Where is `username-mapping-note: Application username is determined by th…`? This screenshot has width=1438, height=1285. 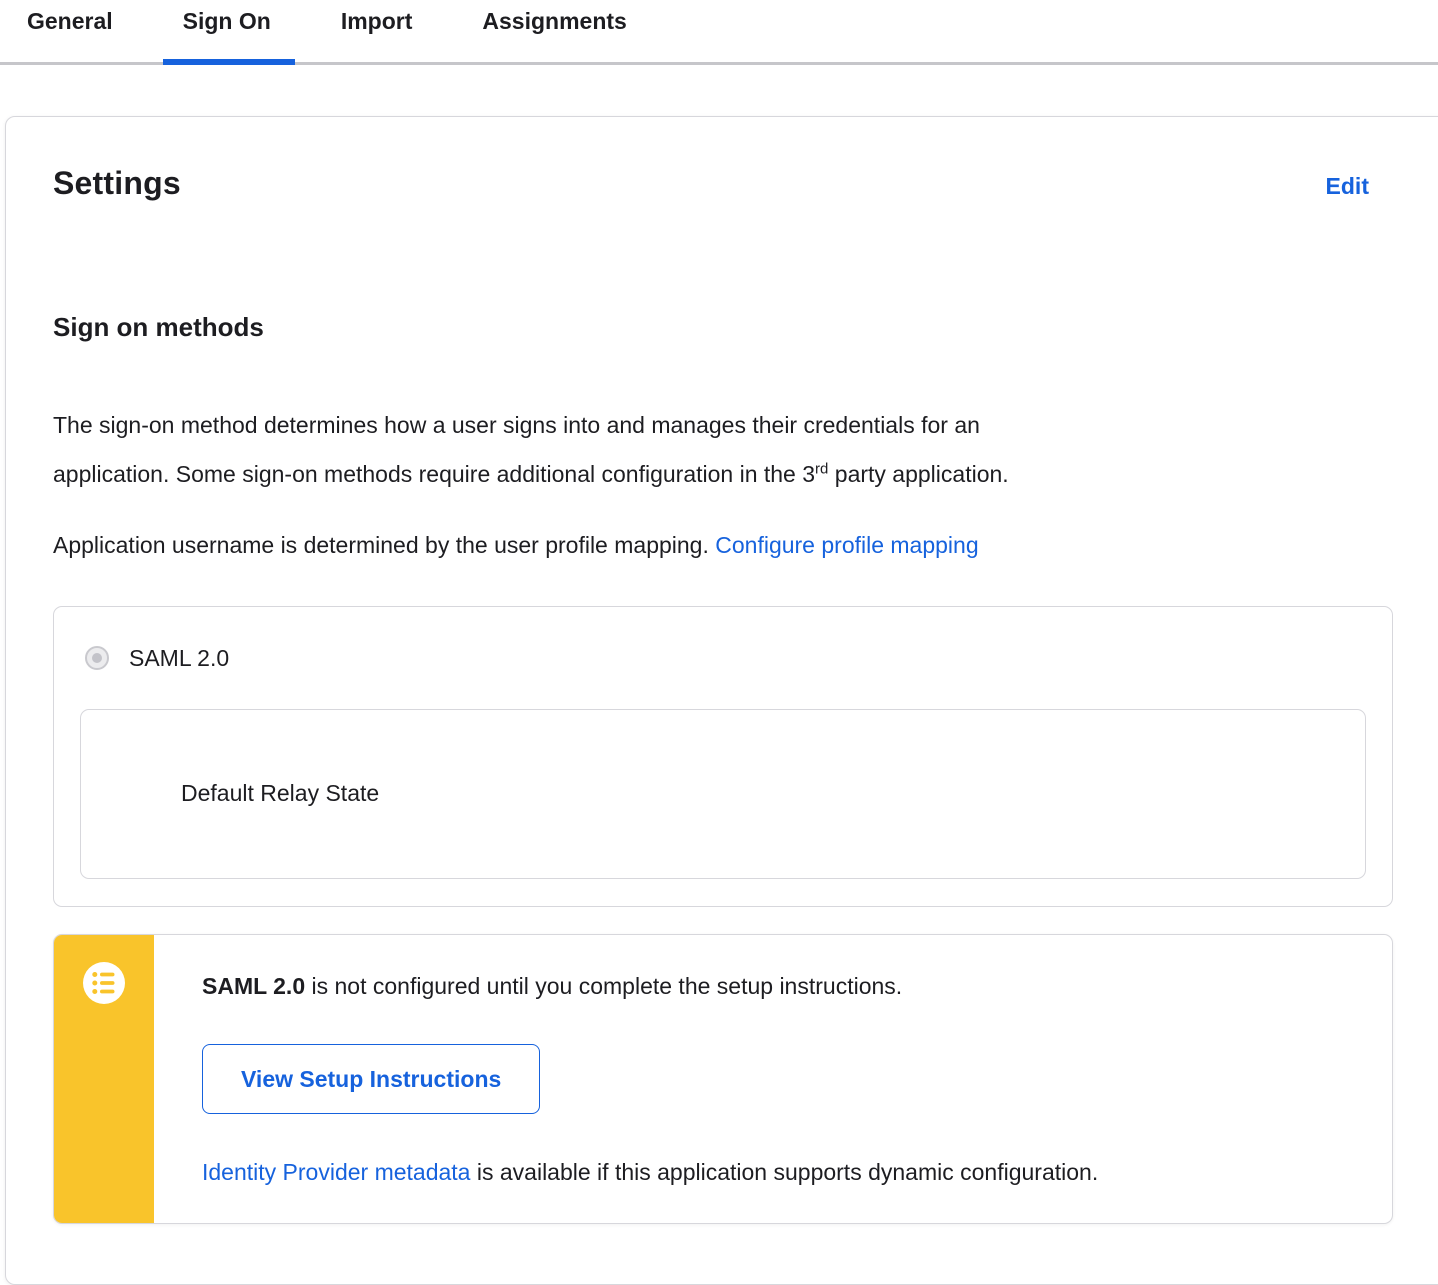 username-mapping-note: Application username is determined by th… is located at coordinates (516, 544).